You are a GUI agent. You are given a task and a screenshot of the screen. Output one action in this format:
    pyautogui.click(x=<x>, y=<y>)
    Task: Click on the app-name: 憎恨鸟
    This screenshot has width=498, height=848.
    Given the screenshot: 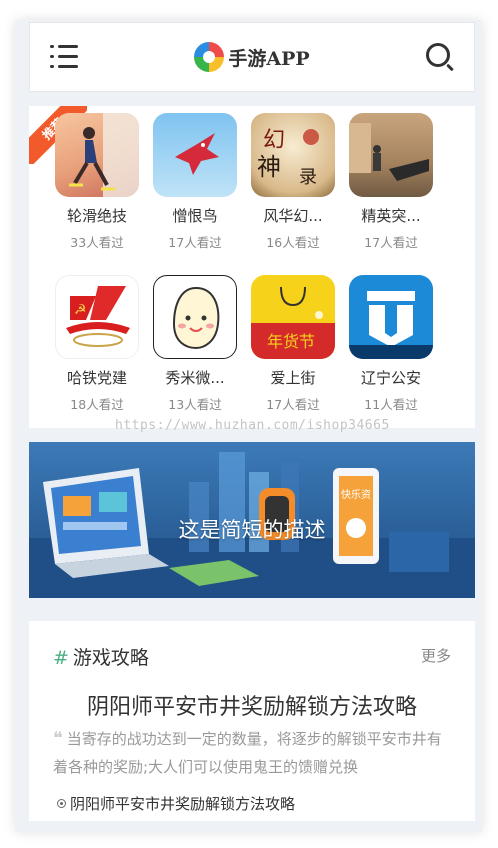 What is the action you would take?
    pyautogui.click(x=195, y=216)
    